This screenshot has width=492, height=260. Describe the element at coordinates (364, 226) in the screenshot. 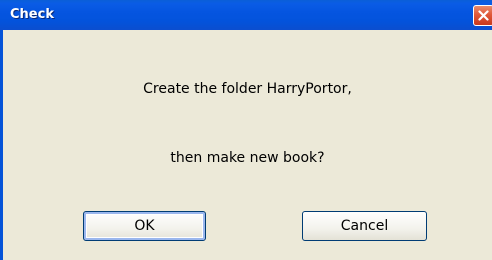

I see `cancel-button: Cancel` at that location.